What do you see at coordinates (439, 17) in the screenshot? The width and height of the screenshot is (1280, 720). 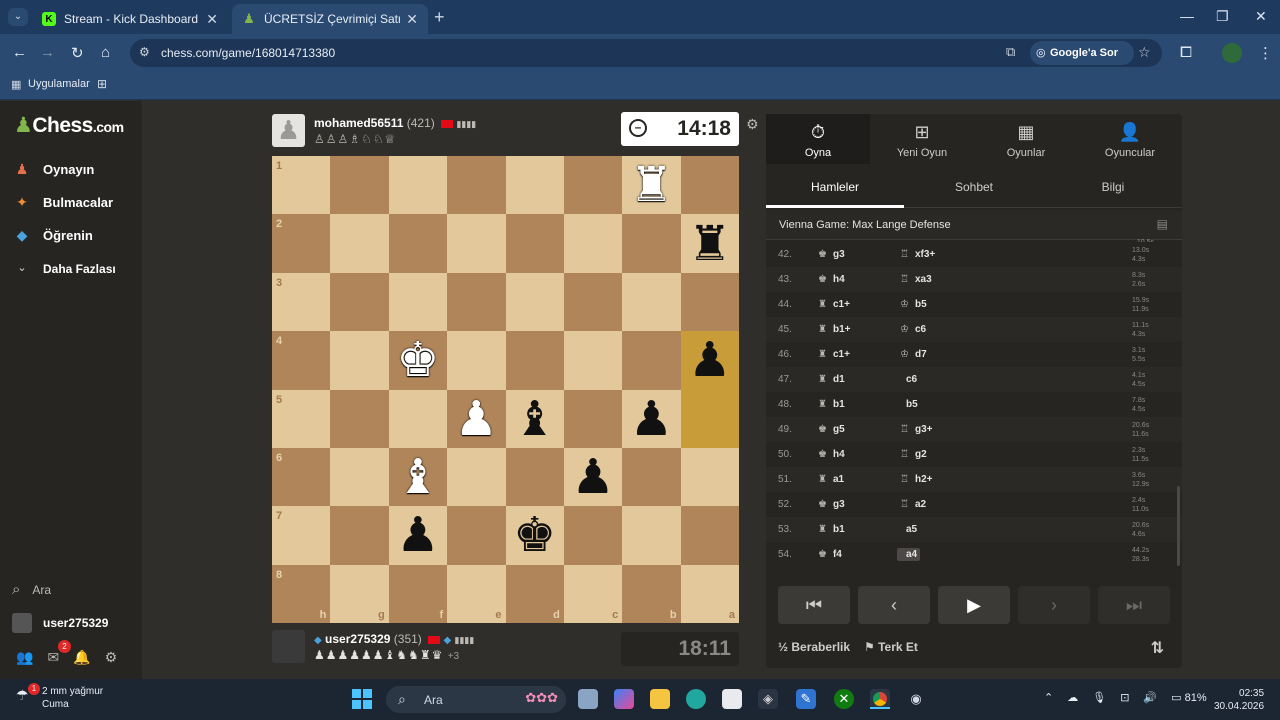 I see `new-tab-button: +` at bounding box center [439, 17].